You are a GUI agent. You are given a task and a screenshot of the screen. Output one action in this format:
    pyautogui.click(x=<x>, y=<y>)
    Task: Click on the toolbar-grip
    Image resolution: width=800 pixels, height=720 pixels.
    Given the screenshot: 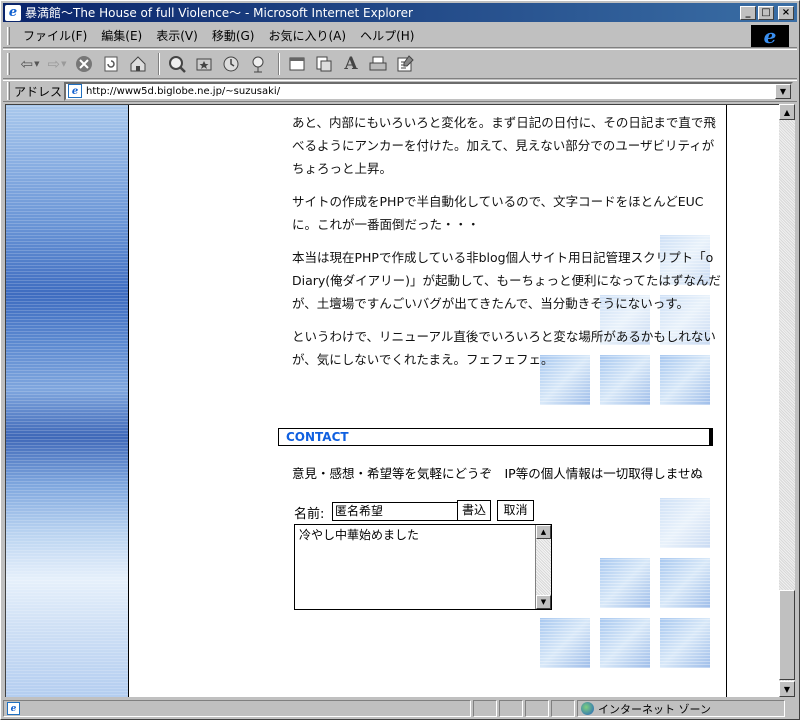 What is the action you would take?
    pyautogui.click(x=8, y=64)
    